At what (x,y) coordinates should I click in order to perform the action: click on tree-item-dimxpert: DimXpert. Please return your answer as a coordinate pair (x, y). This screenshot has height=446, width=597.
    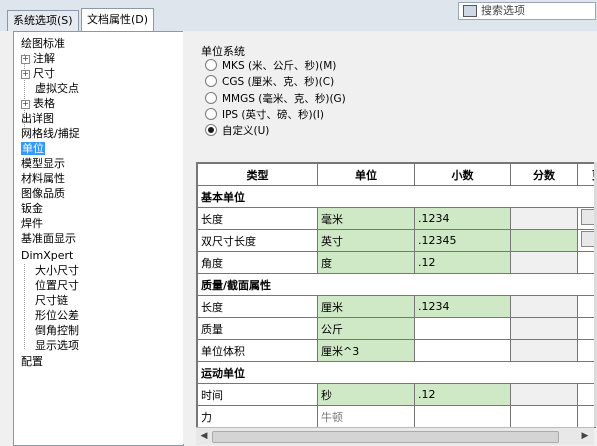
    Looking at the image, I should click on (47, 255).